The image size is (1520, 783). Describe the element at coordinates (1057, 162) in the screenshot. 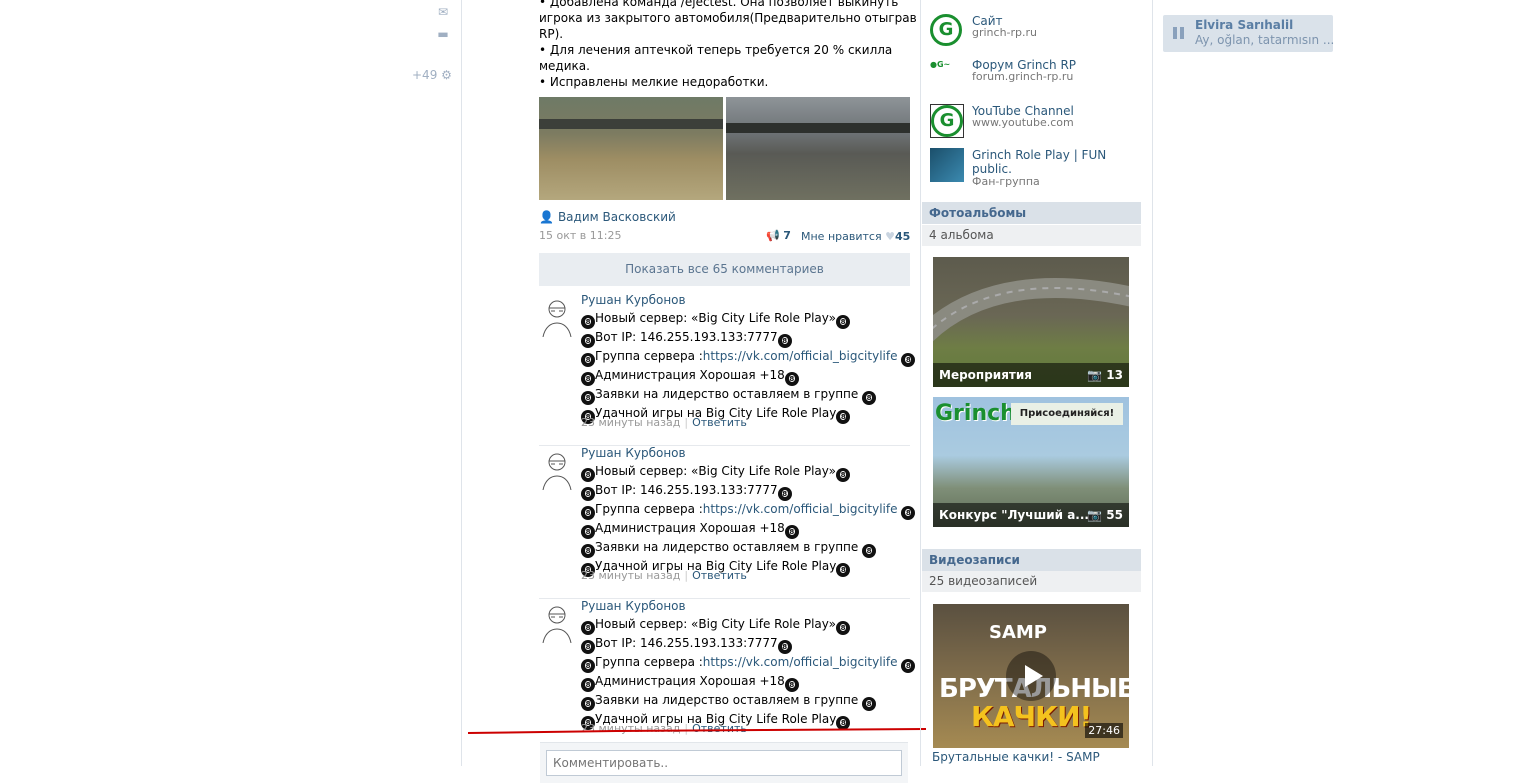

I see `link-title: Grinch Role Play | FUN public.` at that location.